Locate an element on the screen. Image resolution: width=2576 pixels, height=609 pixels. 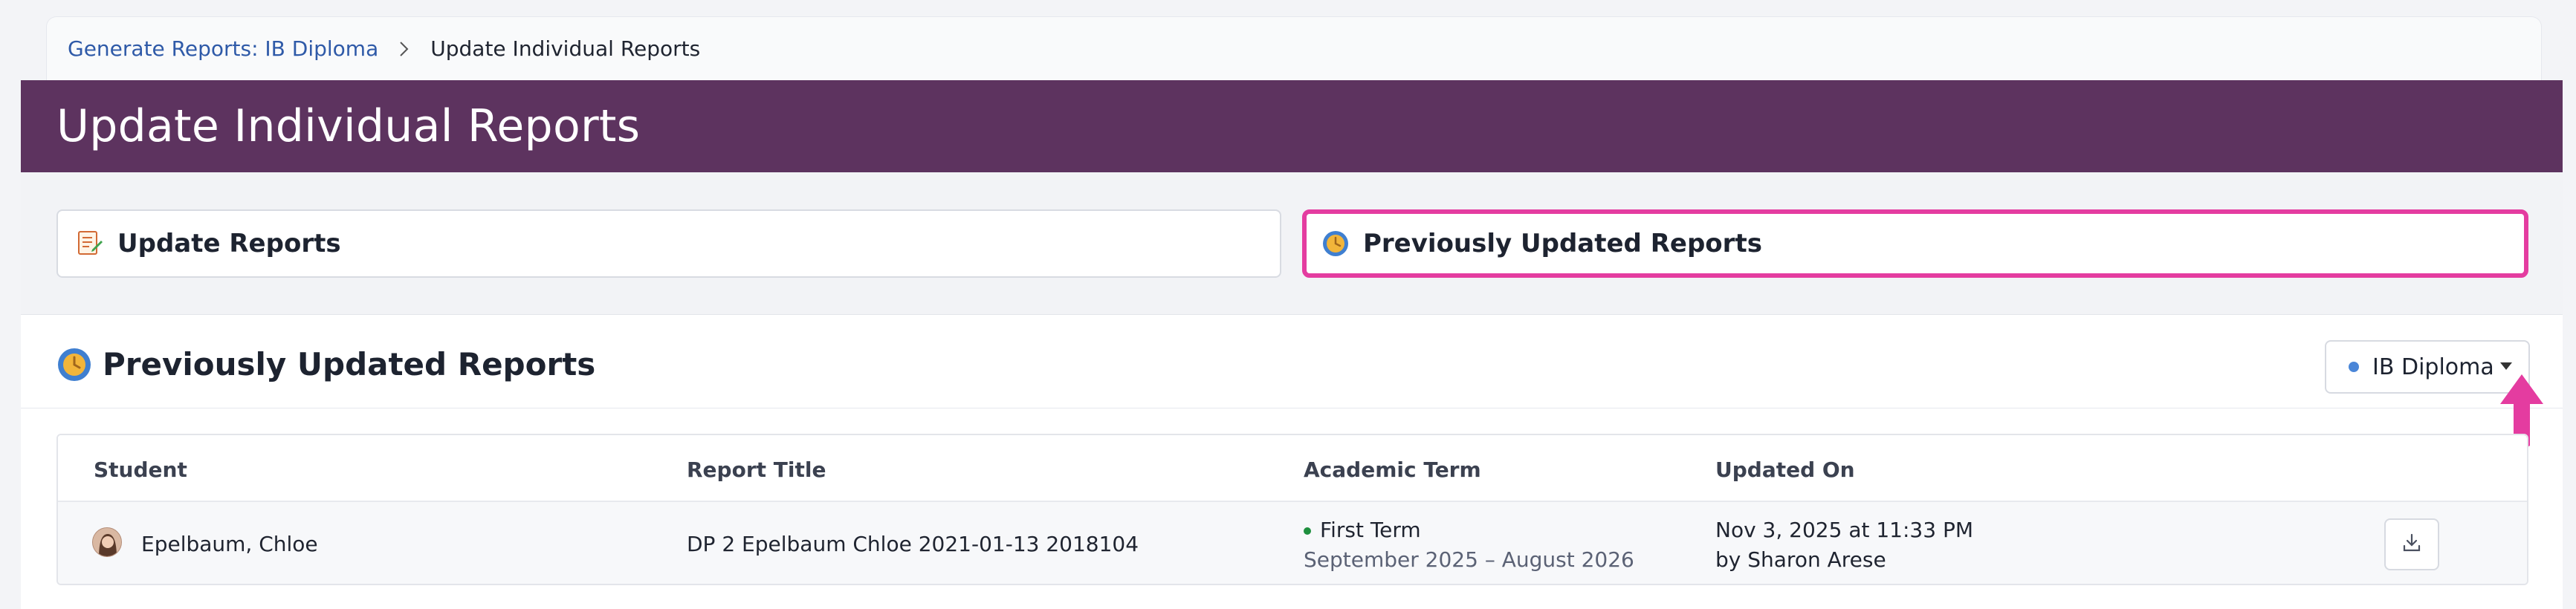
section-title-text: Previously Updated Reports is located at coordinates (350, 364).